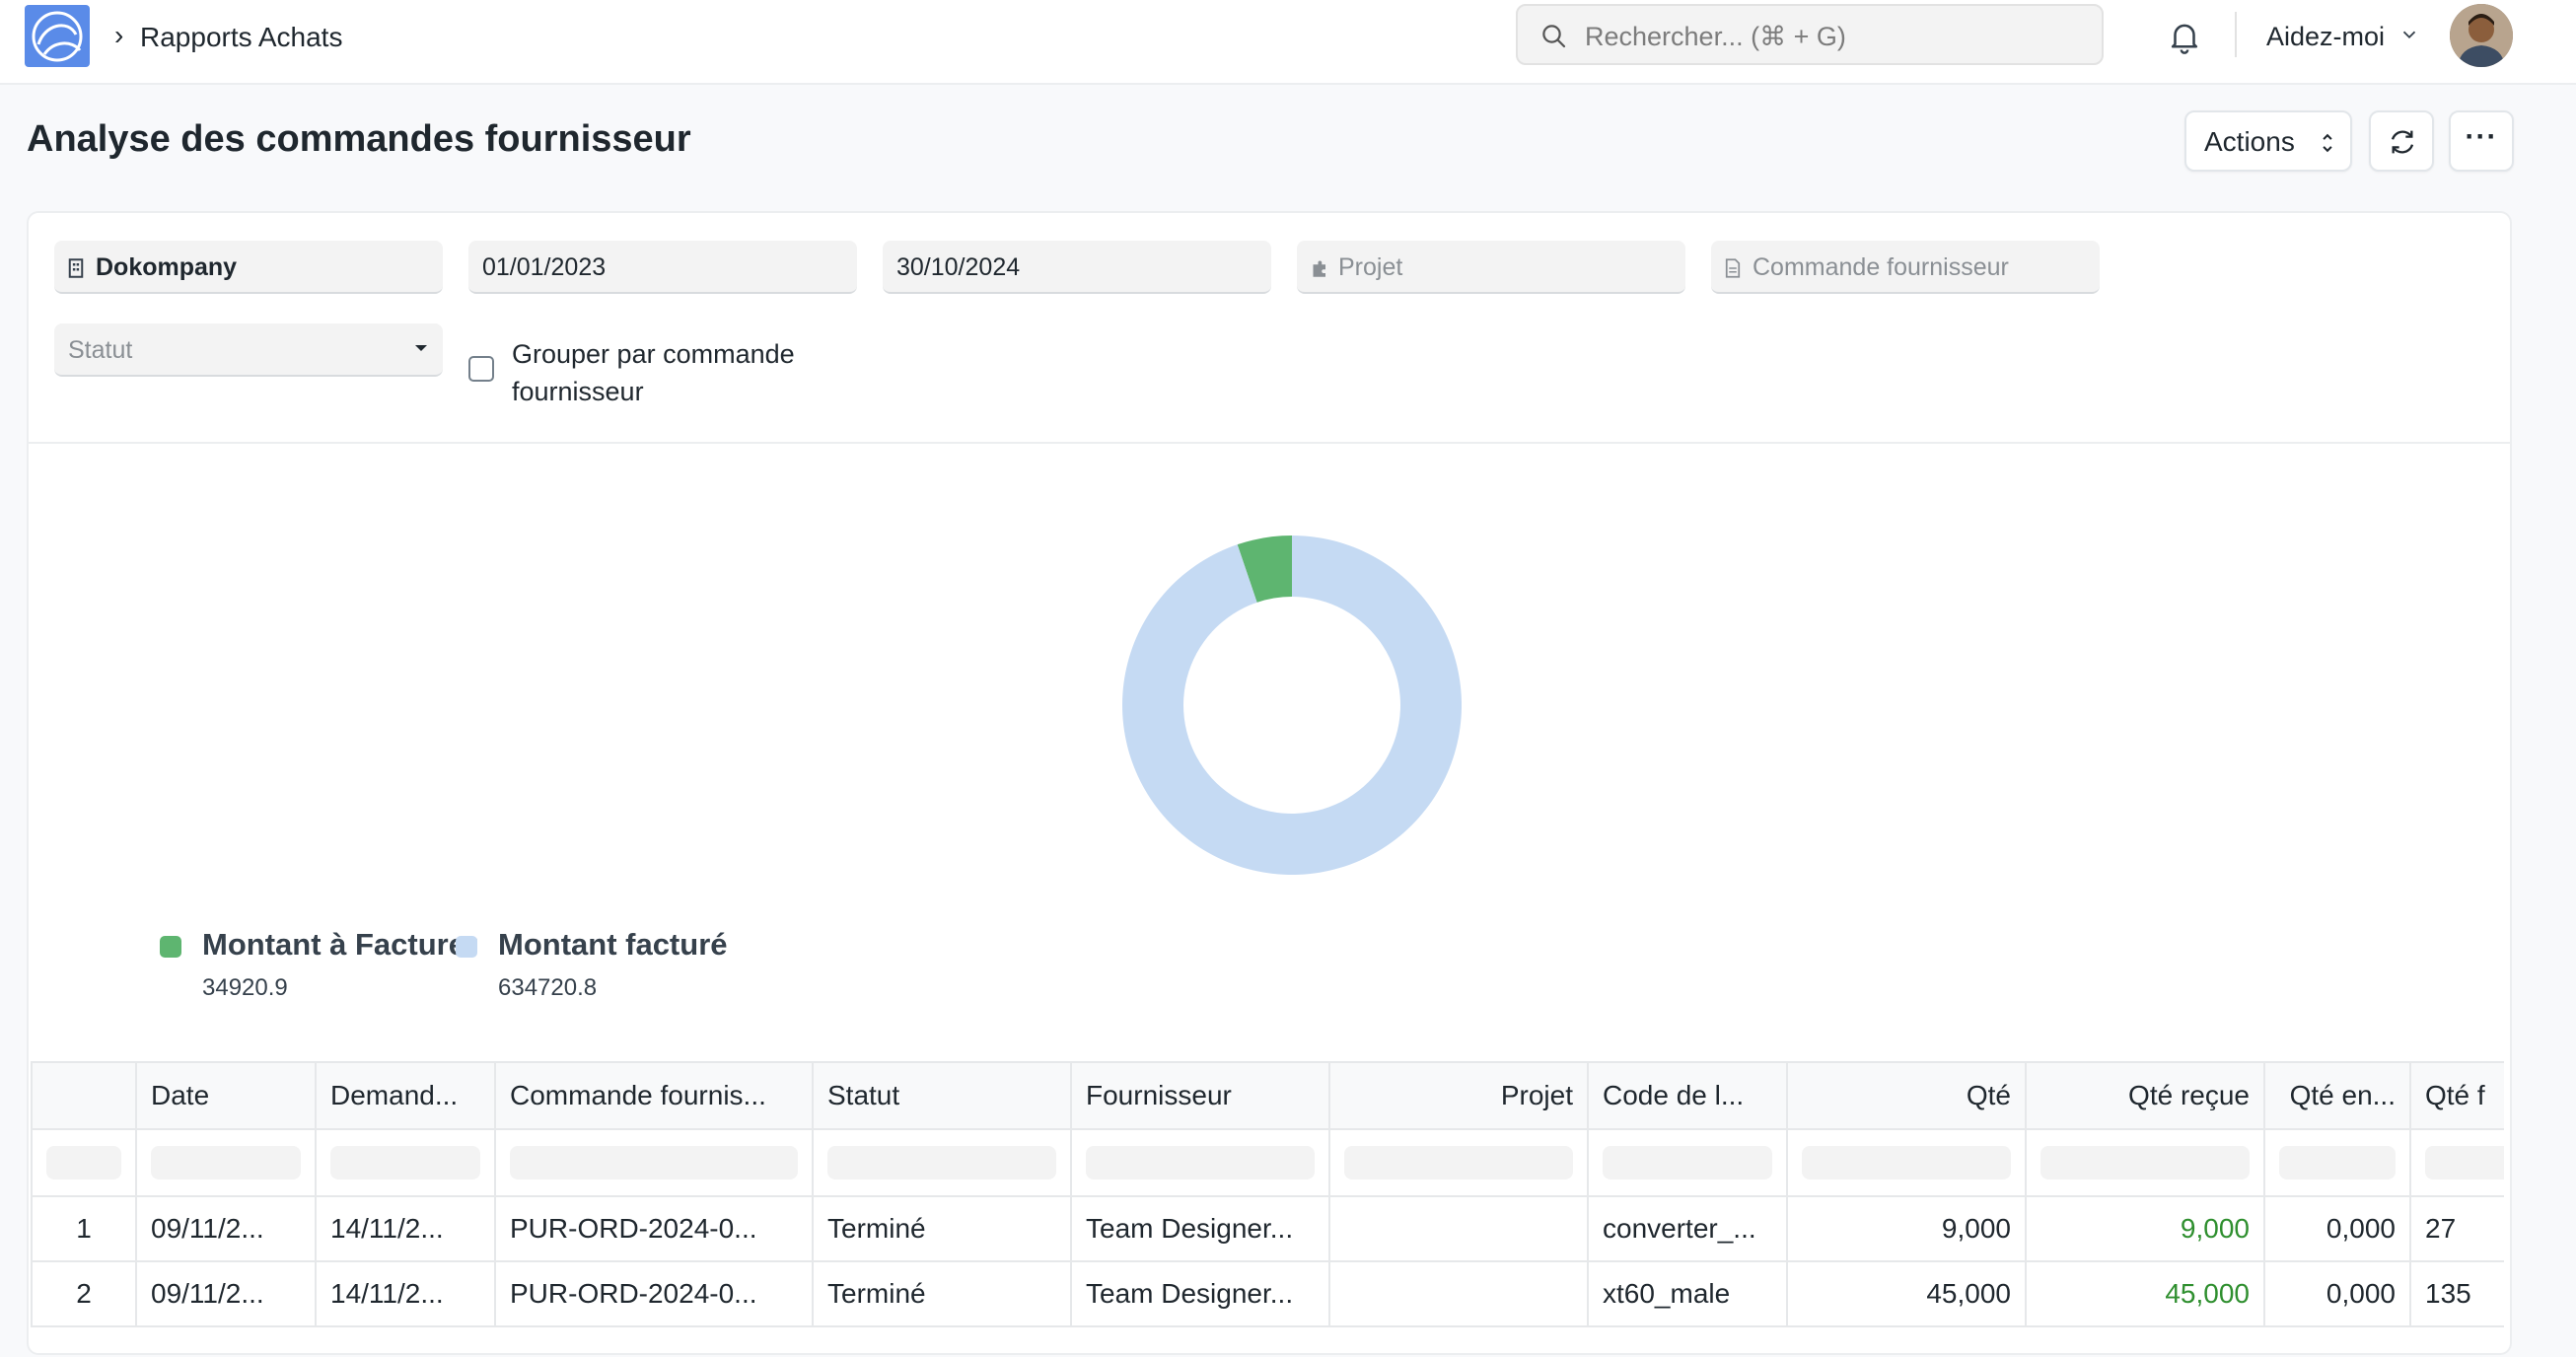  Describe the element at coordinates (1491, 267) in the screenshot. I see `project-filter: Projet` at that location.